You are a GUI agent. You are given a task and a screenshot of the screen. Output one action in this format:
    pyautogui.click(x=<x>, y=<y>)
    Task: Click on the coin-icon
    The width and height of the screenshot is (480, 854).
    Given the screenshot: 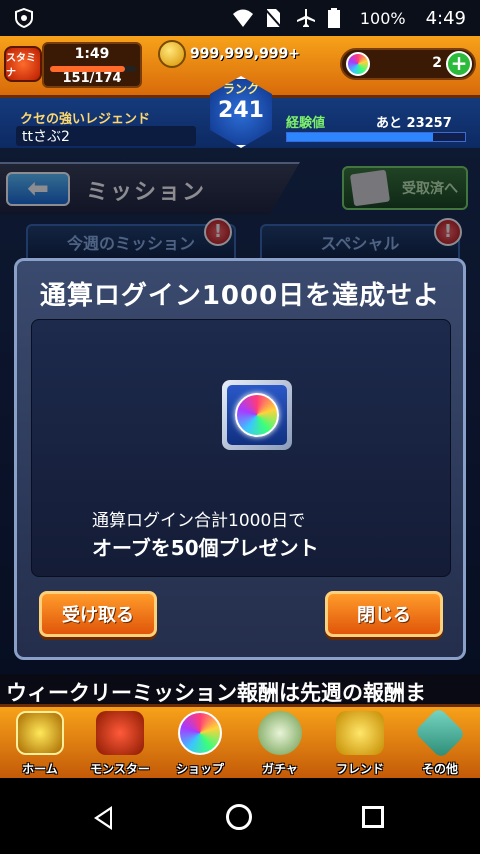 What is the action you would take?
    pyautogui.click(x=172, y=54)
    